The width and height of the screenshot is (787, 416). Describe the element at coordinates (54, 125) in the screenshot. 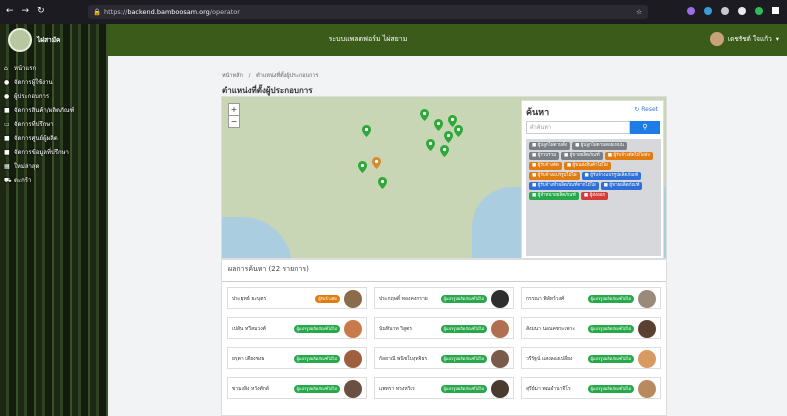

I see `sidebar-item-consultants: ▭ จัดการที่ปรึกษา` at that location.